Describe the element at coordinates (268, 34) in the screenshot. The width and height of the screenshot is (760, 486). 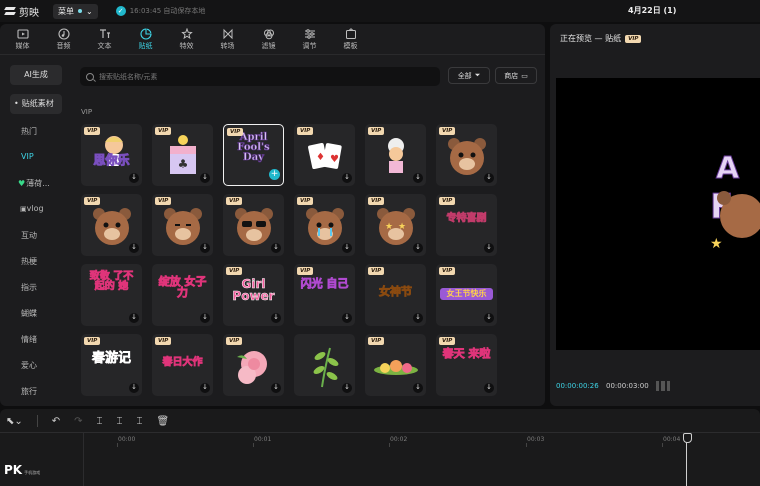
I see `filter-icon` at that location.